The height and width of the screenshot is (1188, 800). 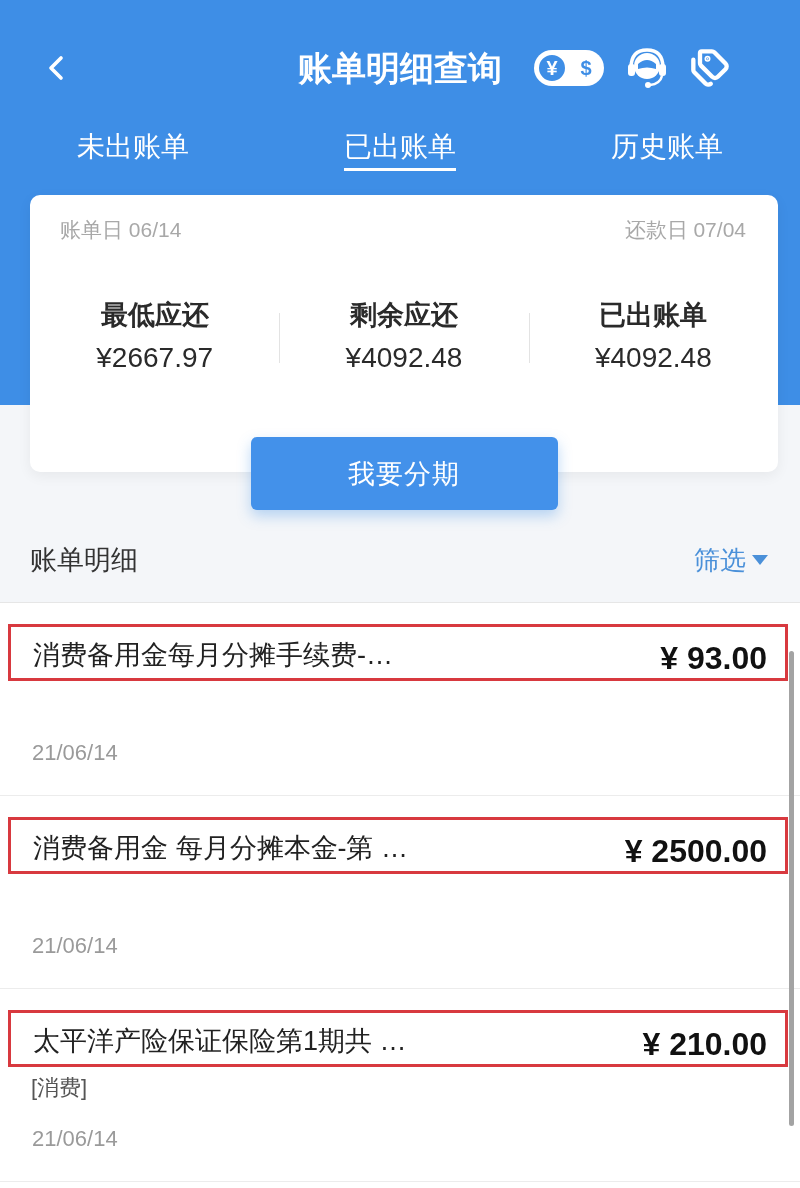 I want to click on section-title: 账单明细, so click(x=84, y=560).